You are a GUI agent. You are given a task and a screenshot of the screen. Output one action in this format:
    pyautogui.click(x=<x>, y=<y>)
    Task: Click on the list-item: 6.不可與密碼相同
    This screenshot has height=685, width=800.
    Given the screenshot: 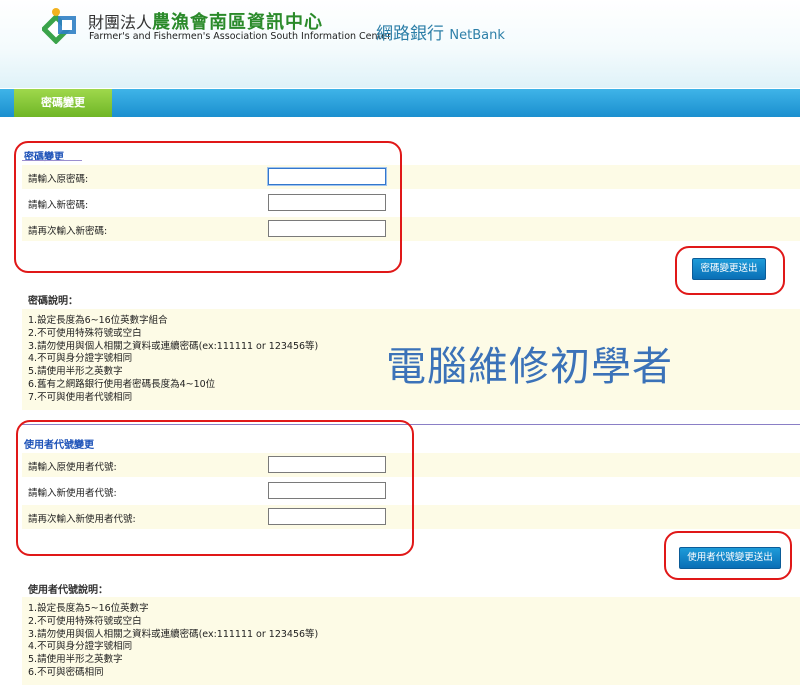 What is the action you would take?
    pyautogui.click(x=66, y=672)
    